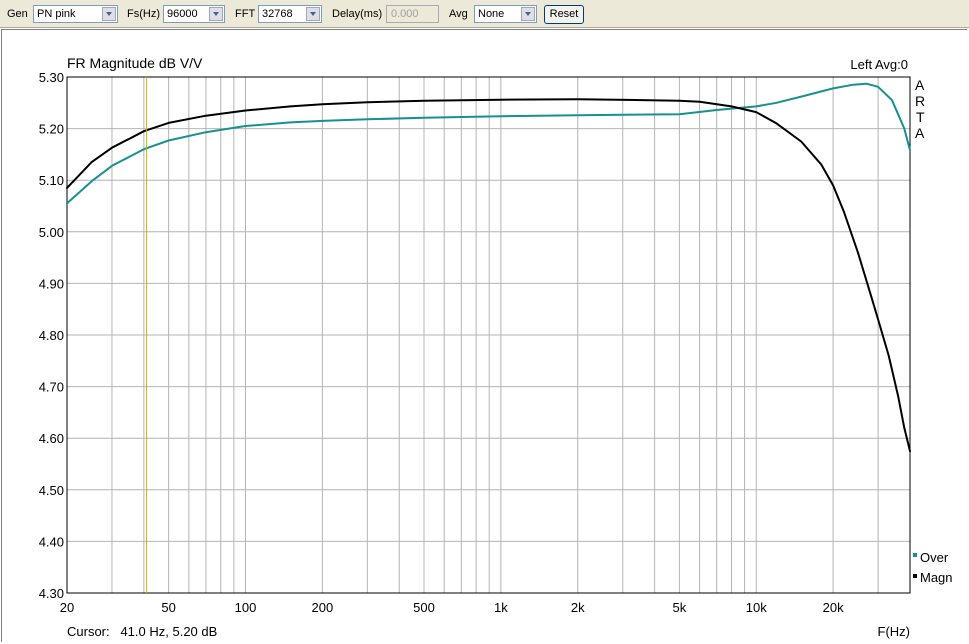 The image size is (969, 644). Describe the element at coordinates (51, 77) in the screenshot. I see `y-tick-label: 5.30` at that location.